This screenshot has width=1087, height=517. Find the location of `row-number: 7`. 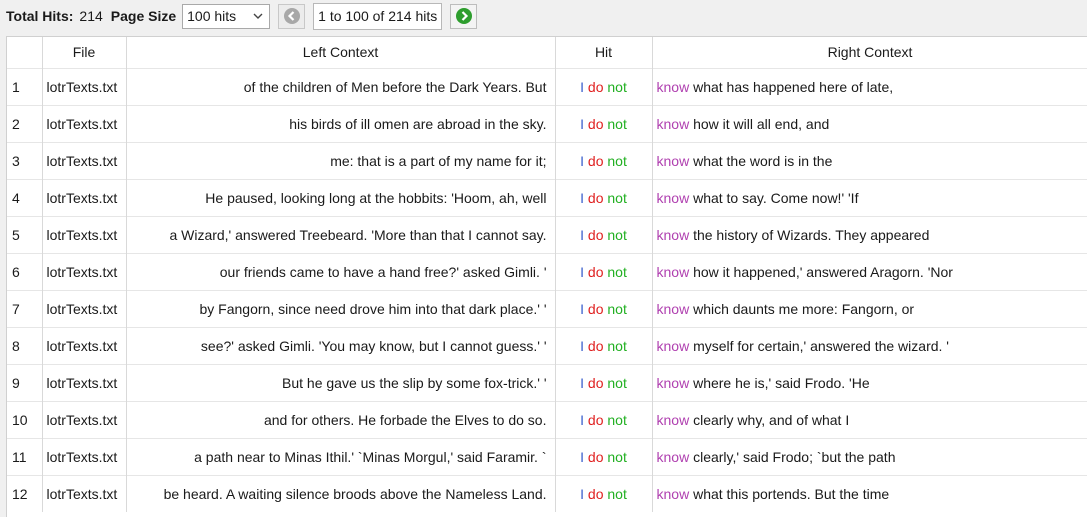

row-number: 7 is located at coordinates (25, 308).